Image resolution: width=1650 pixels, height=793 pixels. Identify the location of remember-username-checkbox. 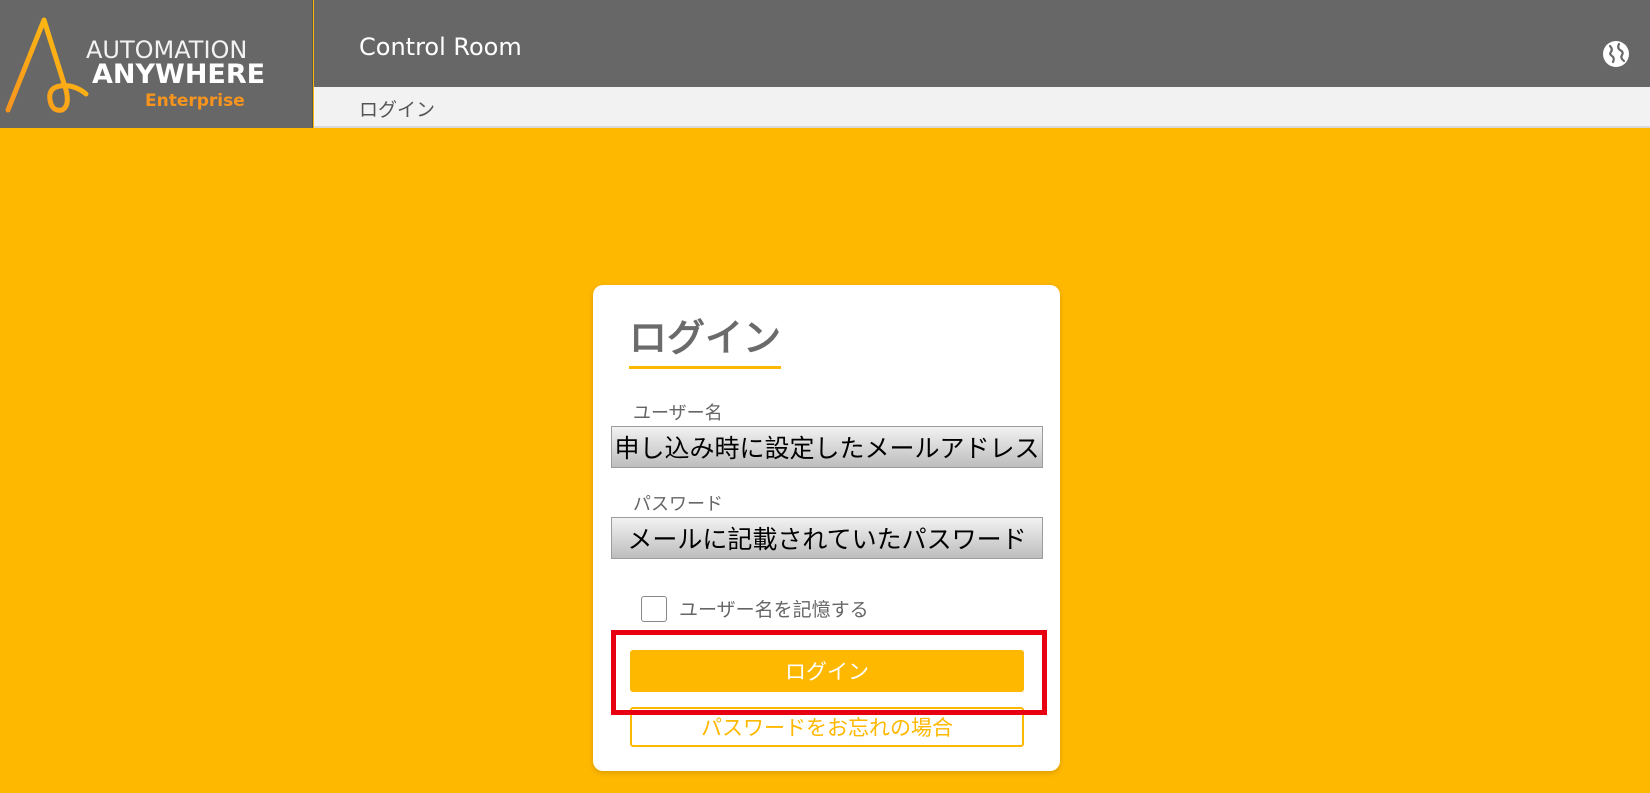
(654, 608).